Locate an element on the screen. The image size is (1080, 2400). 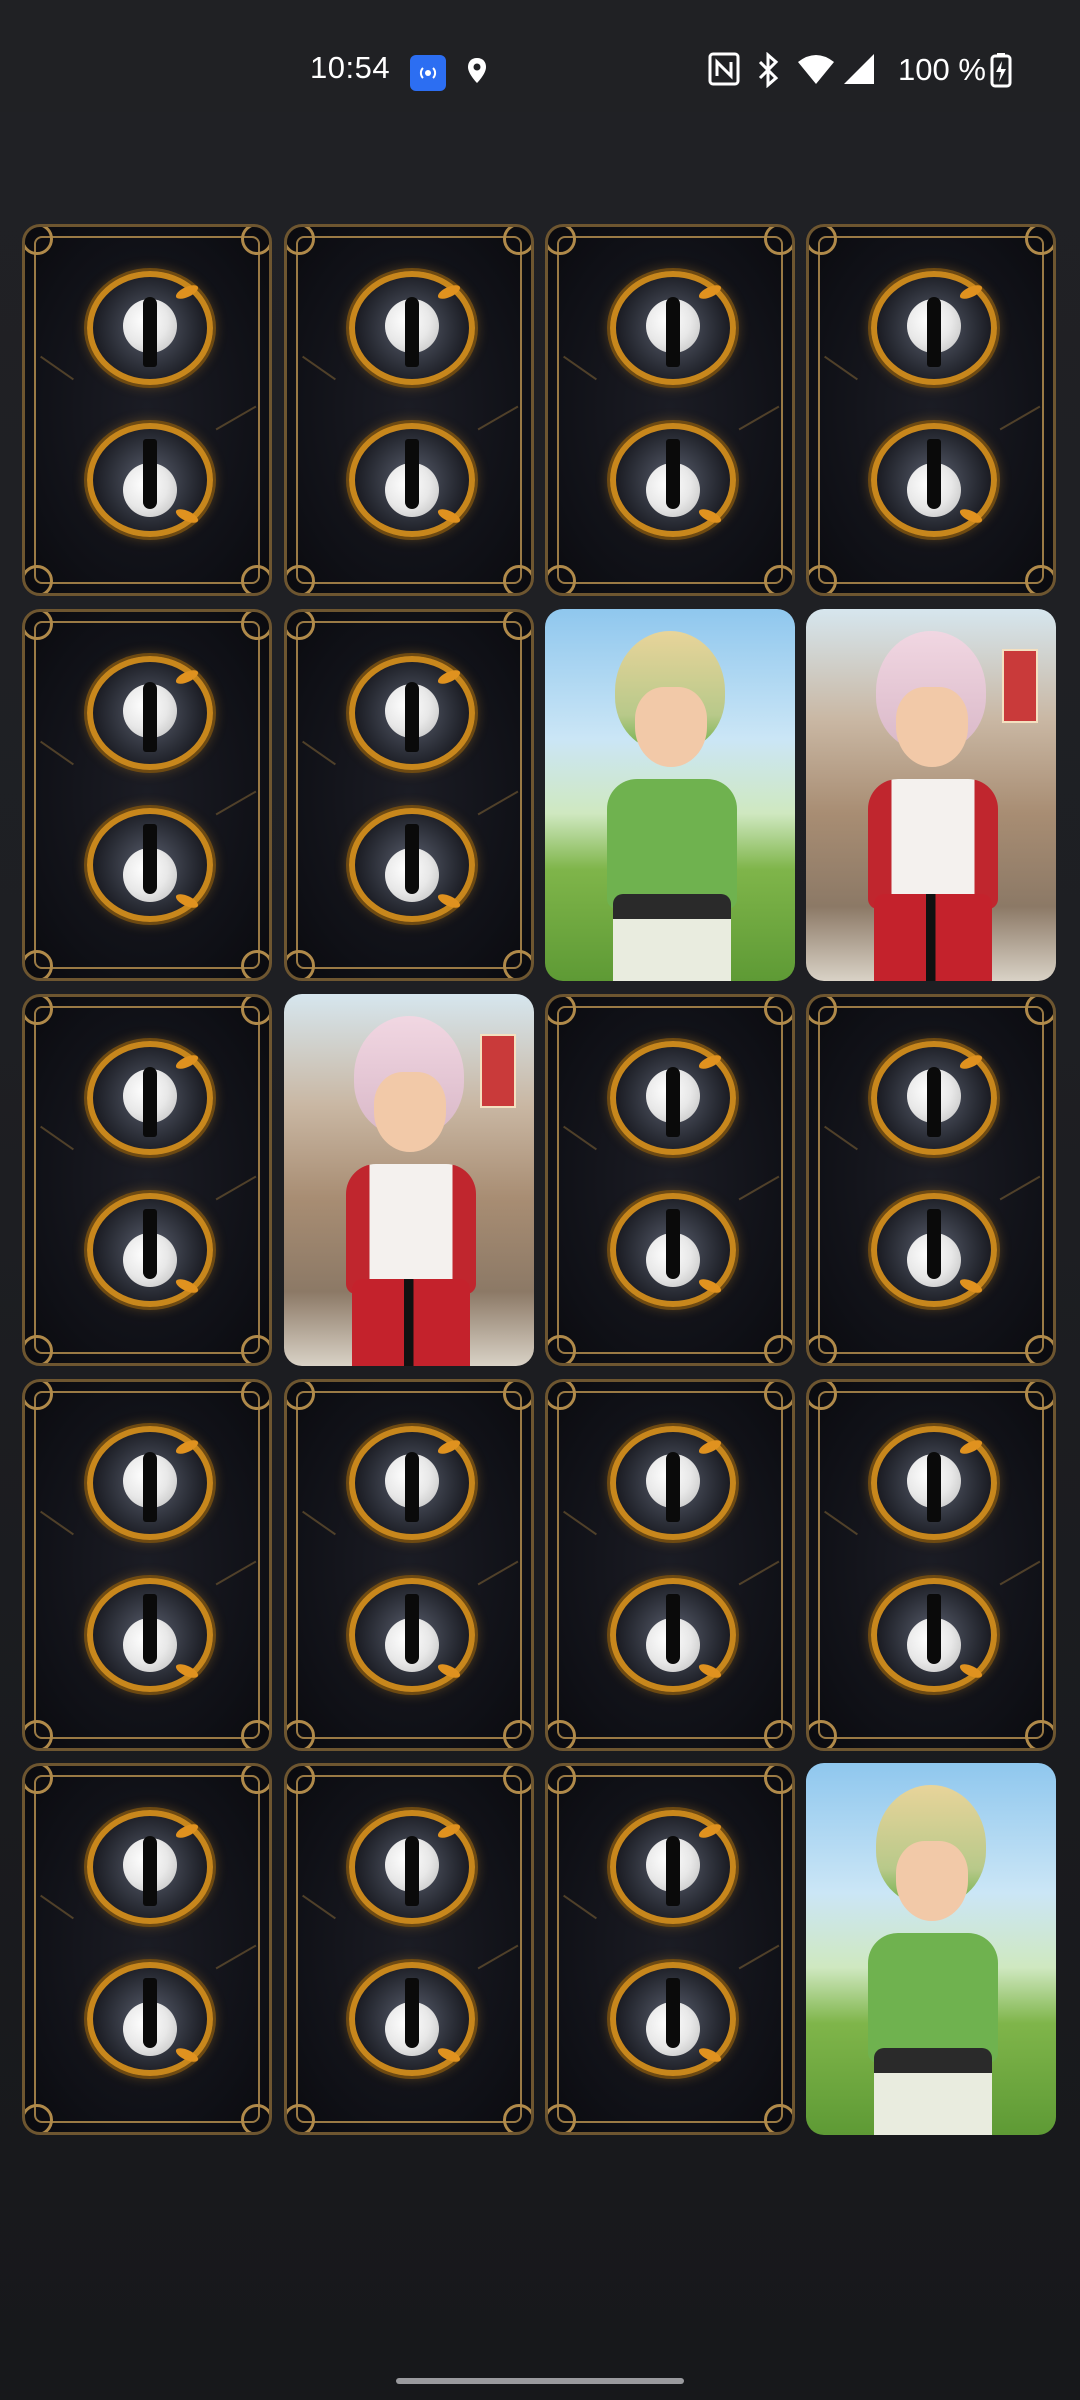
cell-signal-icon is located at coordinates (859, 72).